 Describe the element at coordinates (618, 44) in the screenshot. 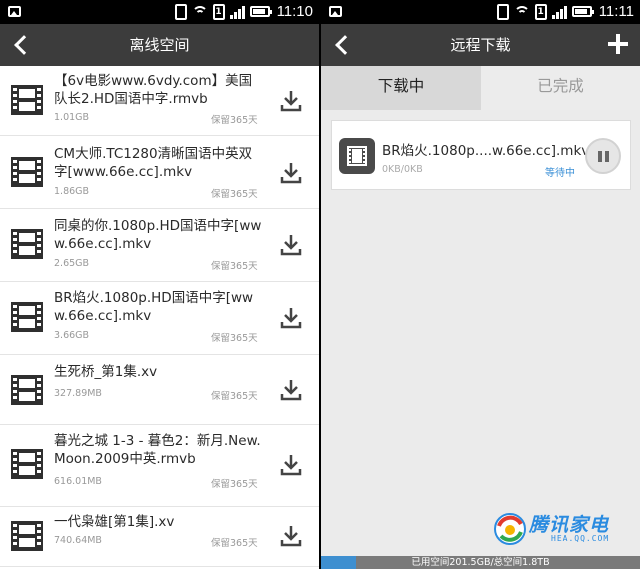

I see `plus-icon` at that location.